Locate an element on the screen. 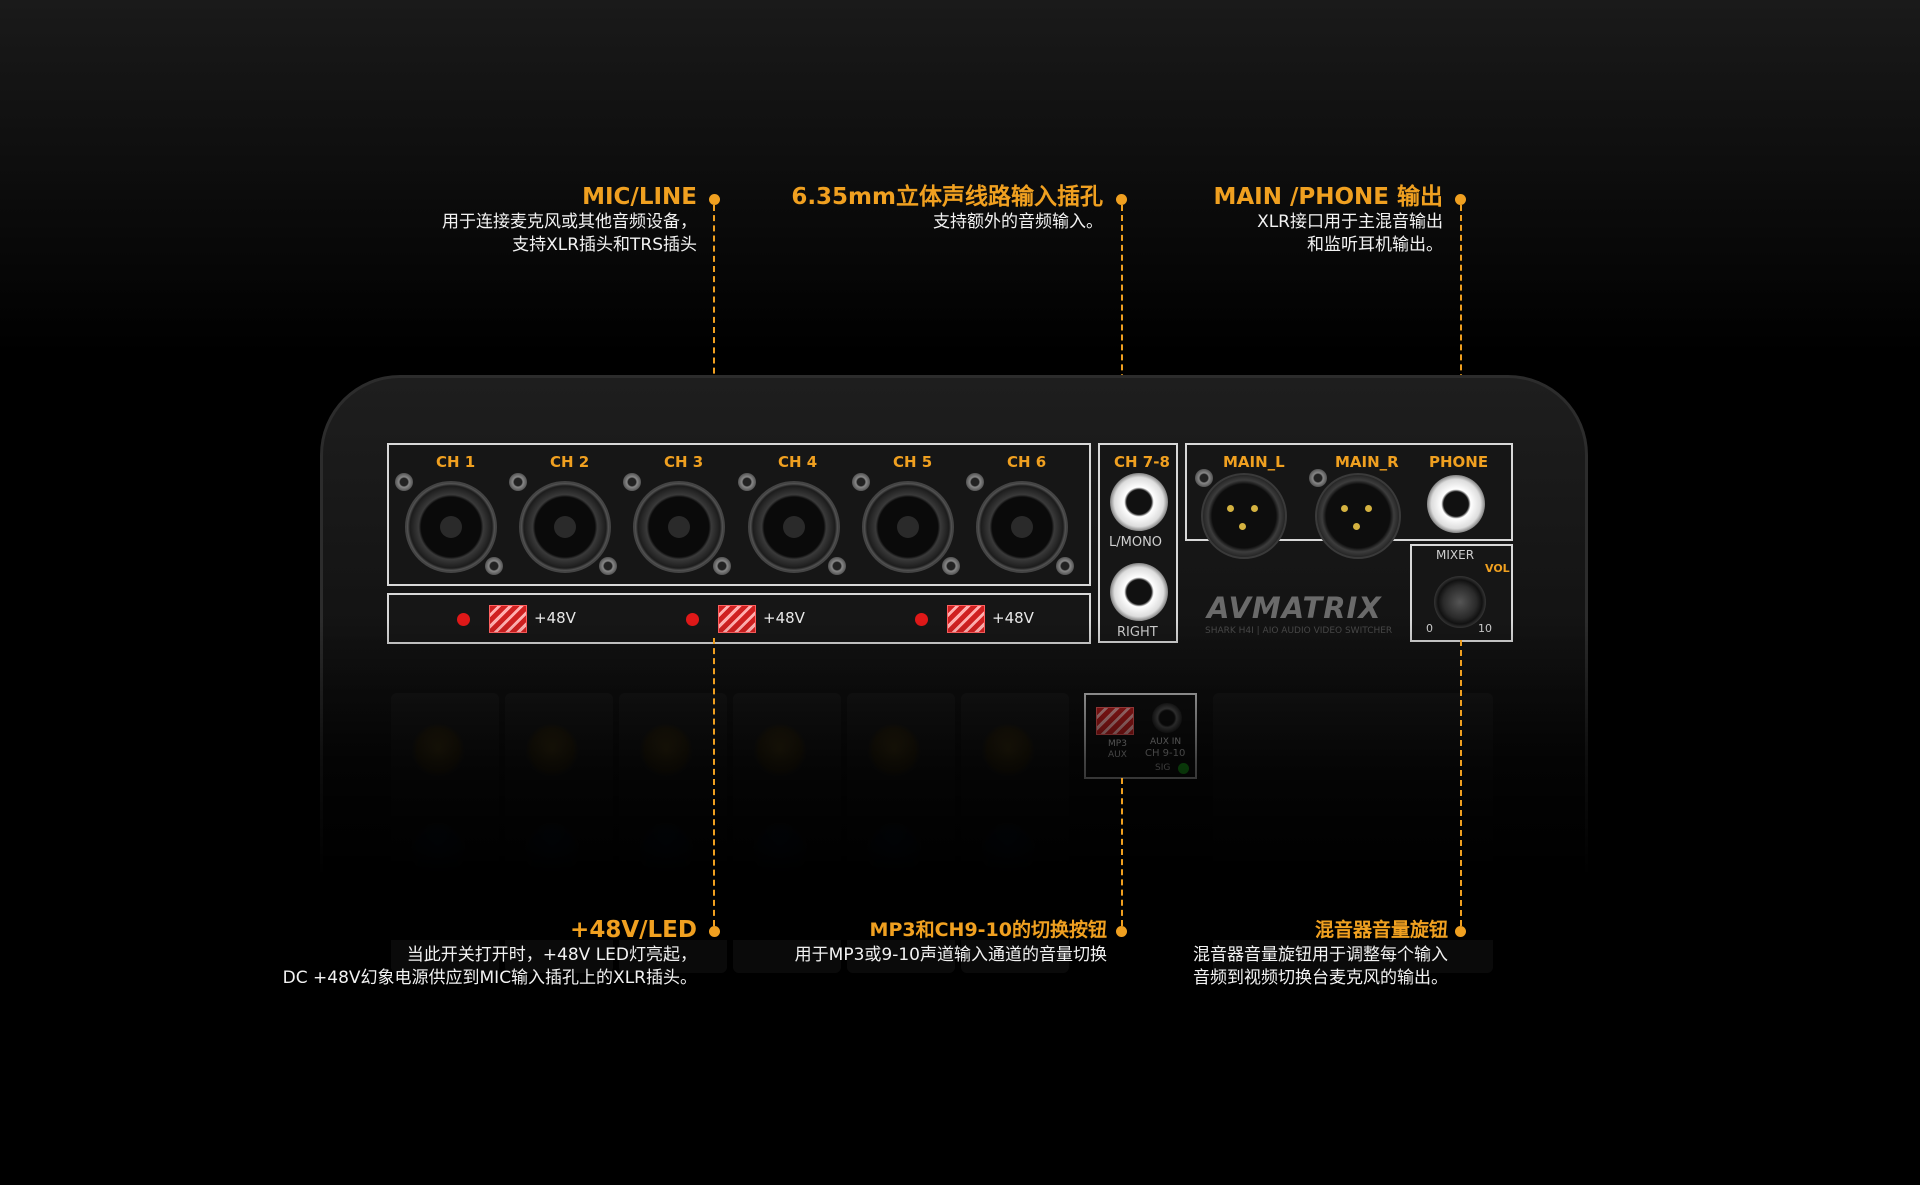 The image size is (1920, 1185). channel-label: CH 1 is located at coordinates (456, 462).